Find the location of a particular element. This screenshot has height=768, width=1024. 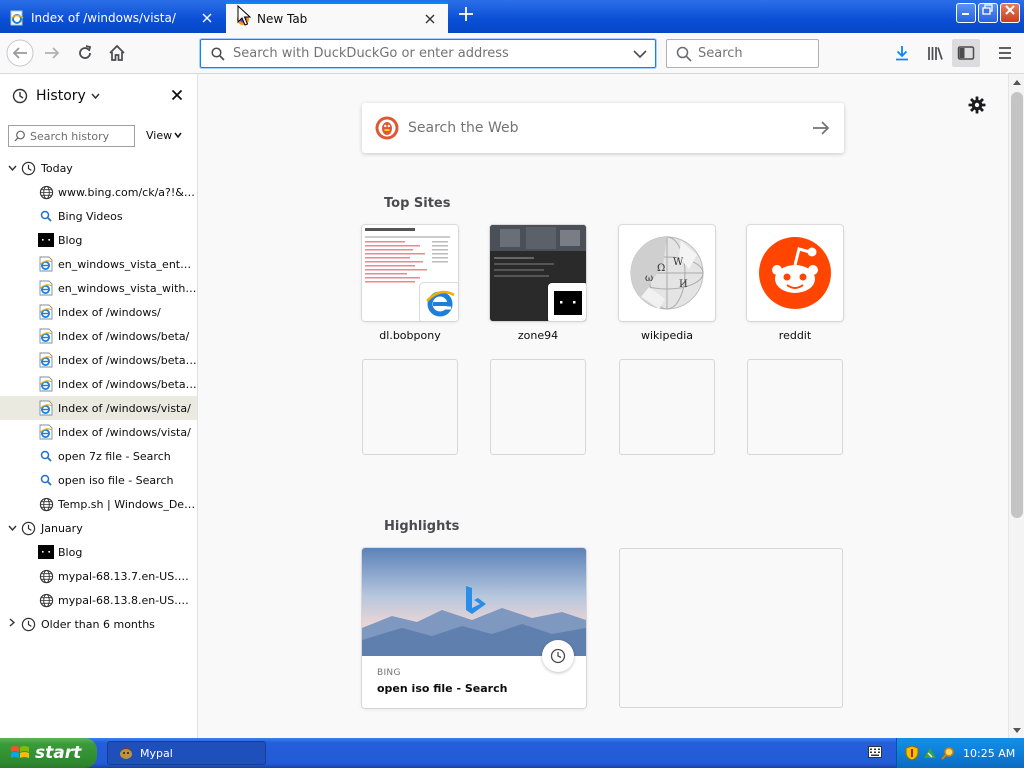

history-item: open 7z file - Search is located at coordinates (98, 456).